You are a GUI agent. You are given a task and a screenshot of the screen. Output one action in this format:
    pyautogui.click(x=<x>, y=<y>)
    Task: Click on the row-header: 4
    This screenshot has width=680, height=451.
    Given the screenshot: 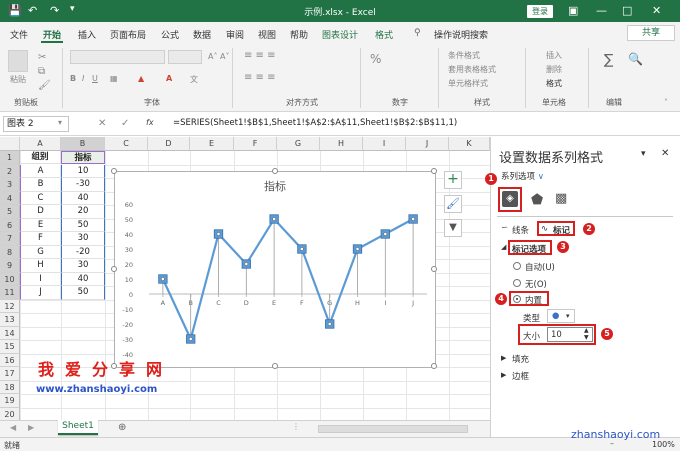 What is the action you would take?
    pyautogui.click(x=10, y=198)
    